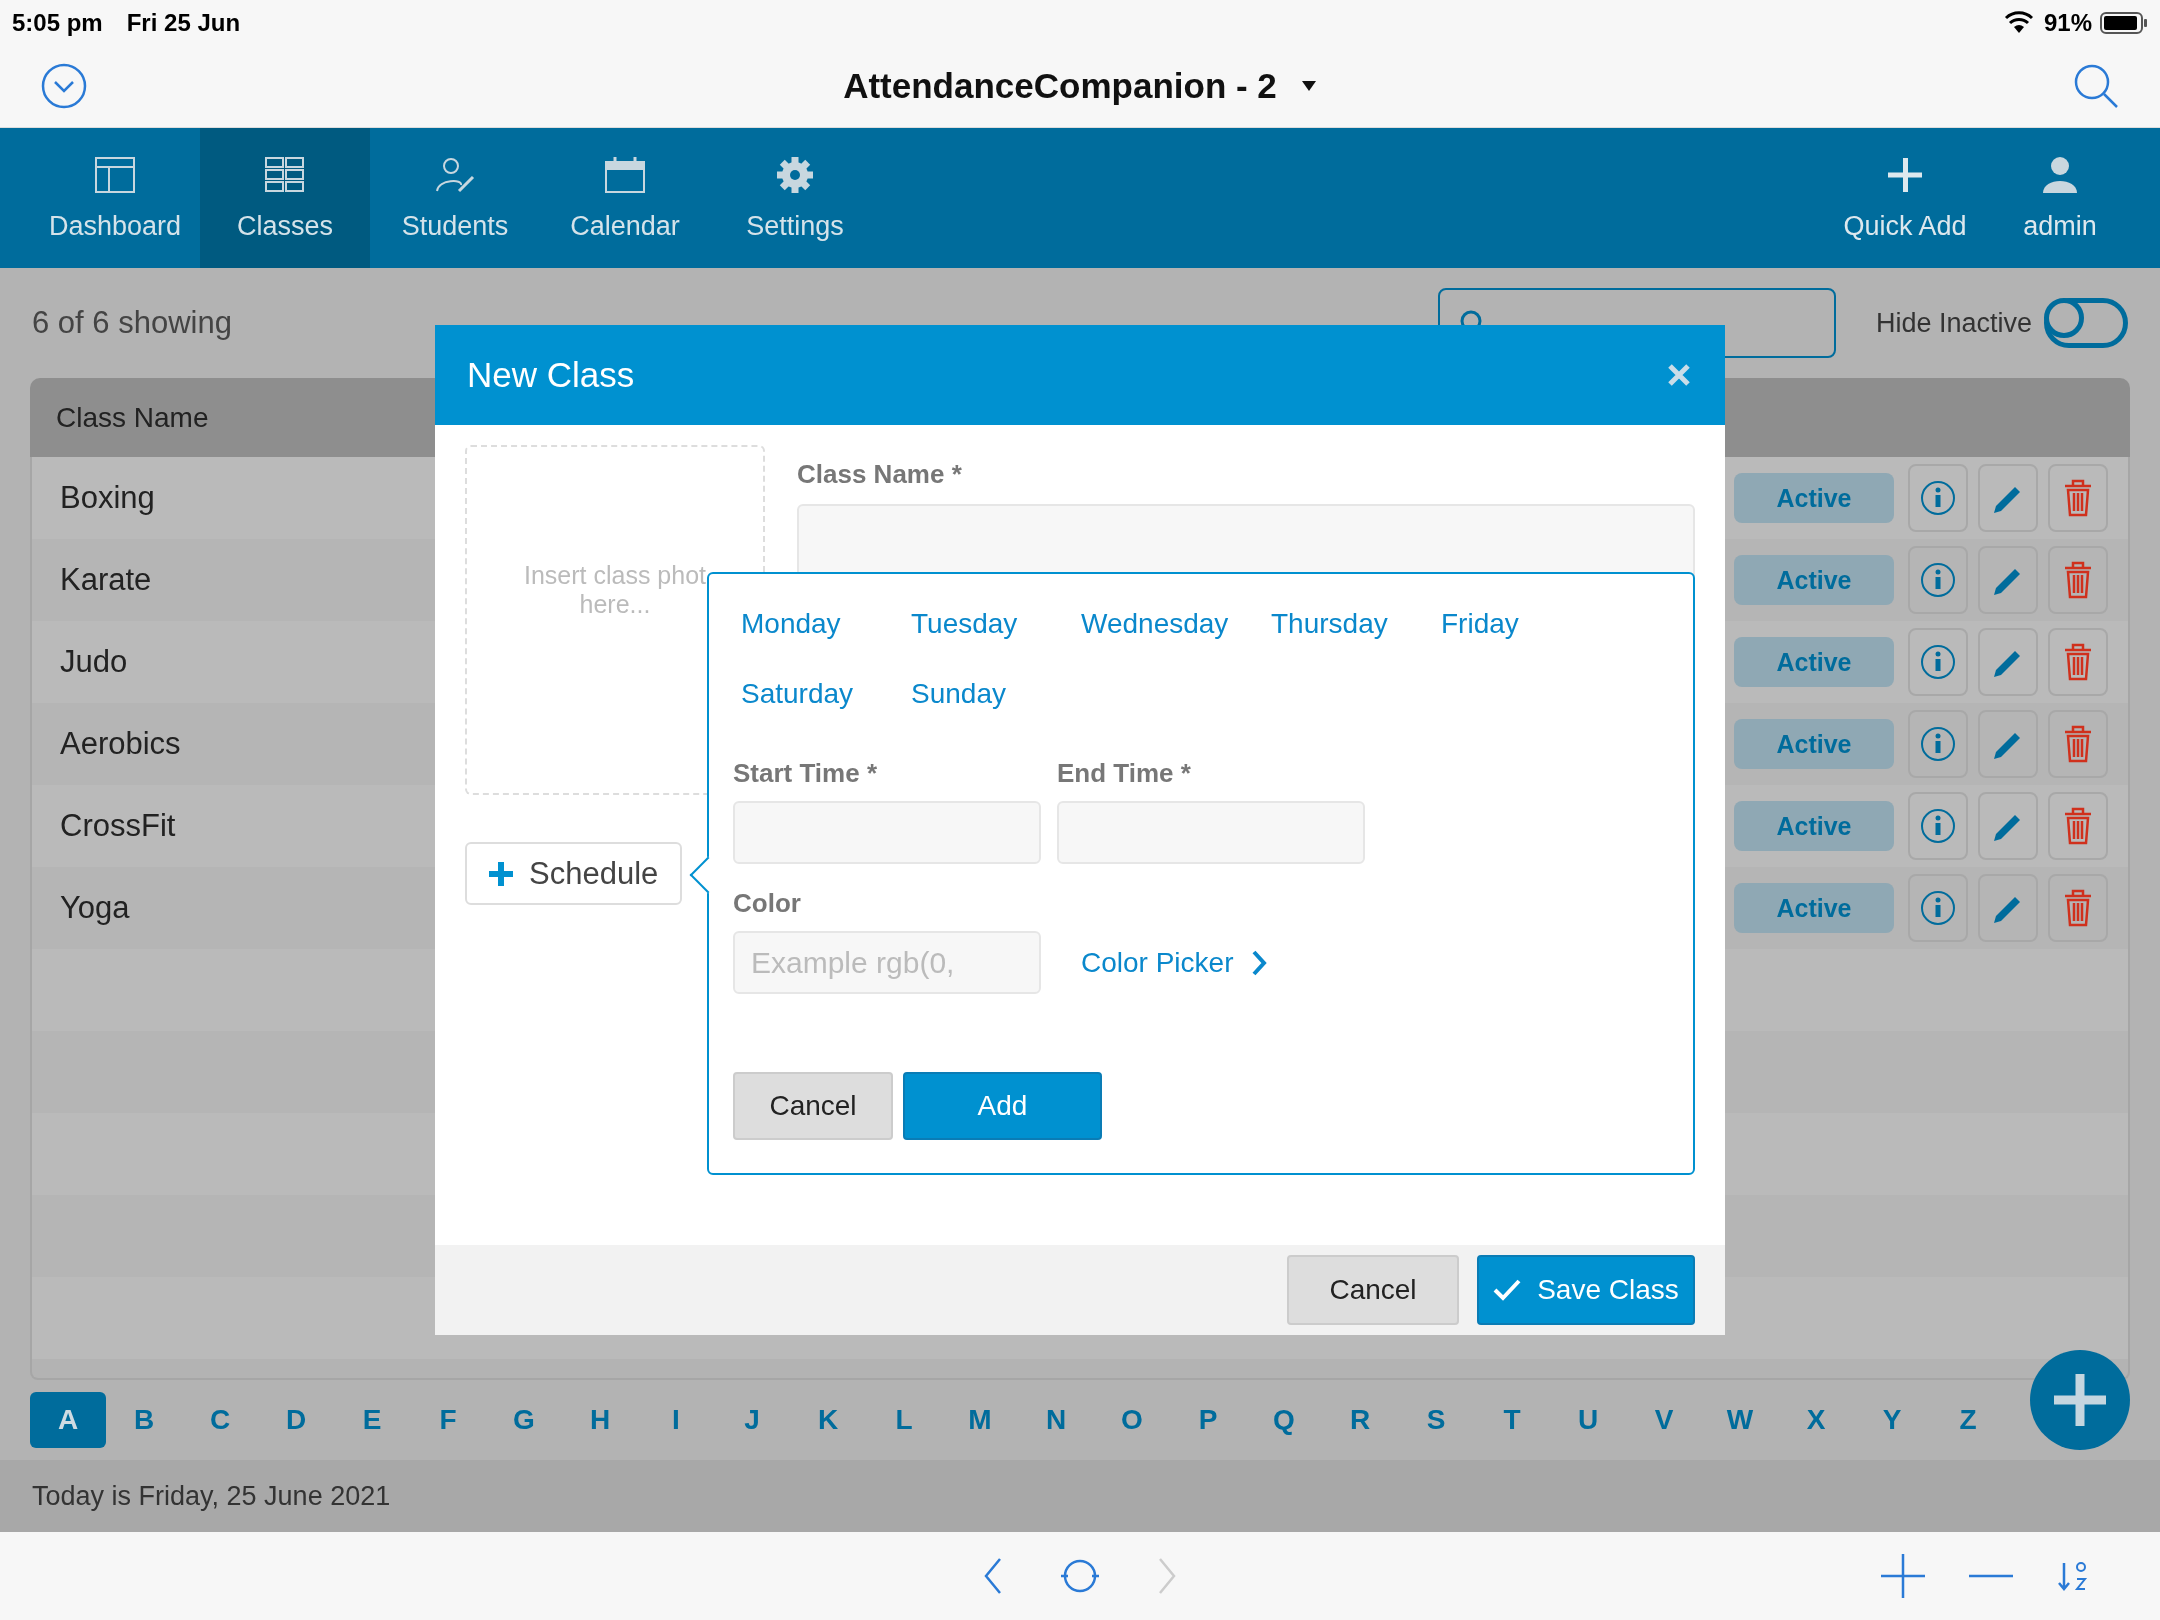 The image size is (2160, 1620). I want to click on class-name-cell: CrossFit, so click(118, 826).